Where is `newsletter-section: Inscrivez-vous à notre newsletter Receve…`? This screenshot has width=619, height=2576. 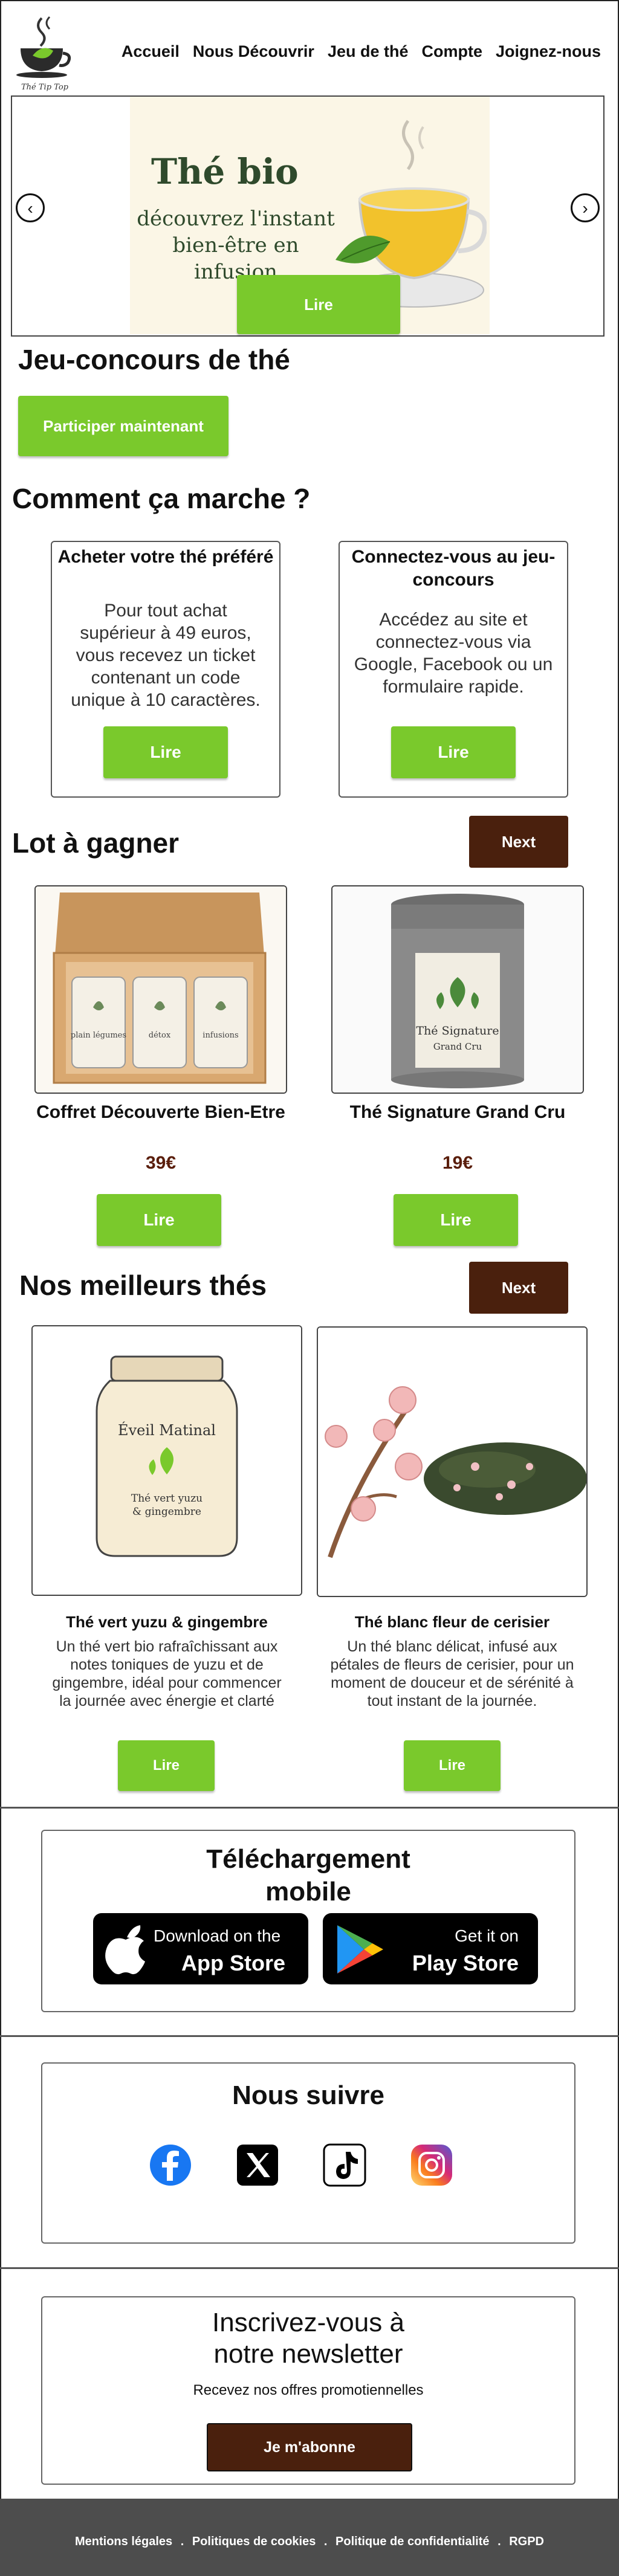
newsletter-section: Inscrivez-vous à notre newsletter Receve… is located at coordinates (308, 2391).